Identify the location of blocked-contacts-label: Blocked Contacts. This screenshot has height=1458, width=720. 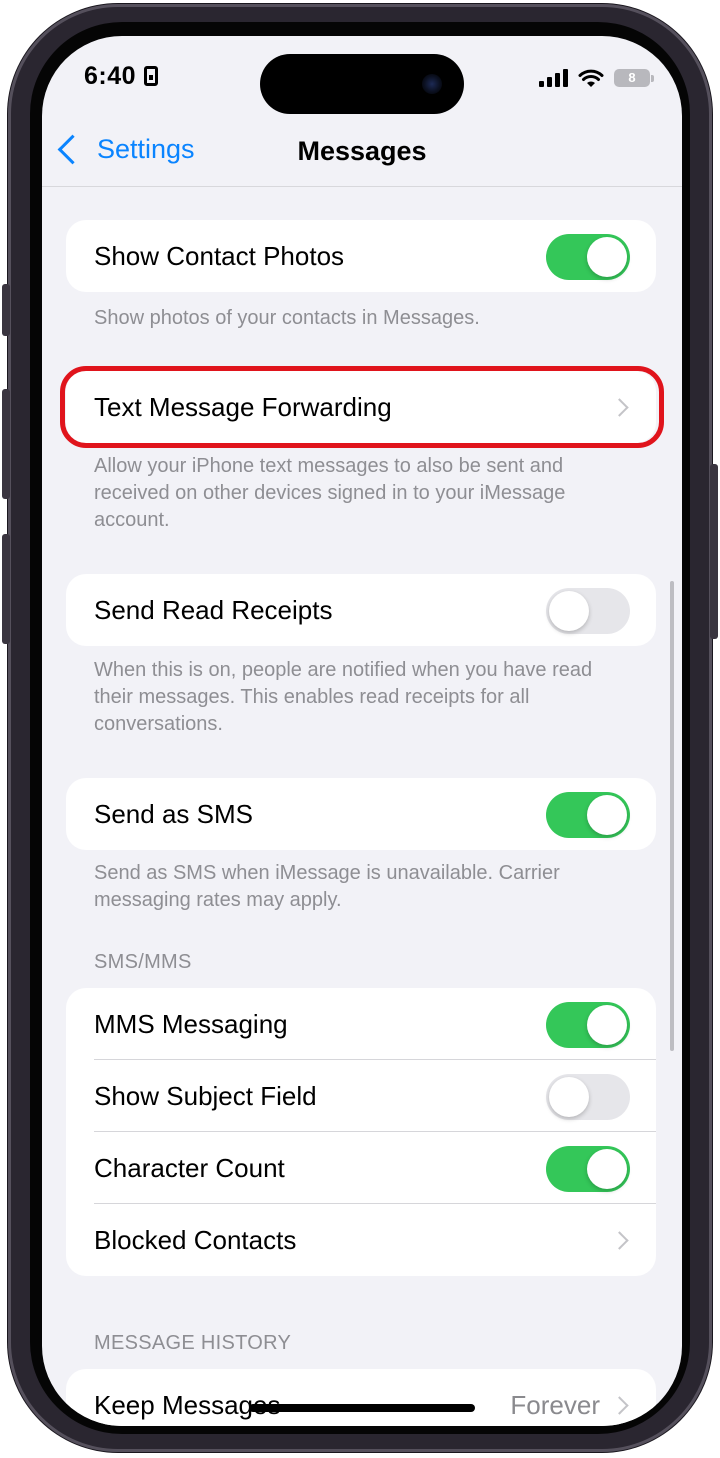
(195, 1239).